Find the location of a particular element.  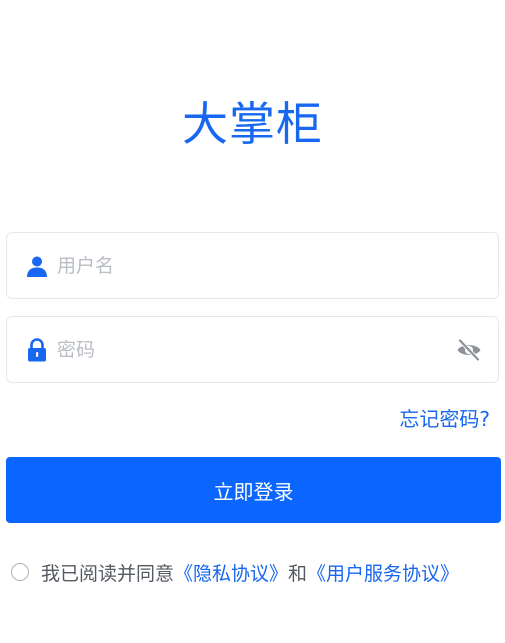

eye-off-icon is located at coordinates (469, 350).